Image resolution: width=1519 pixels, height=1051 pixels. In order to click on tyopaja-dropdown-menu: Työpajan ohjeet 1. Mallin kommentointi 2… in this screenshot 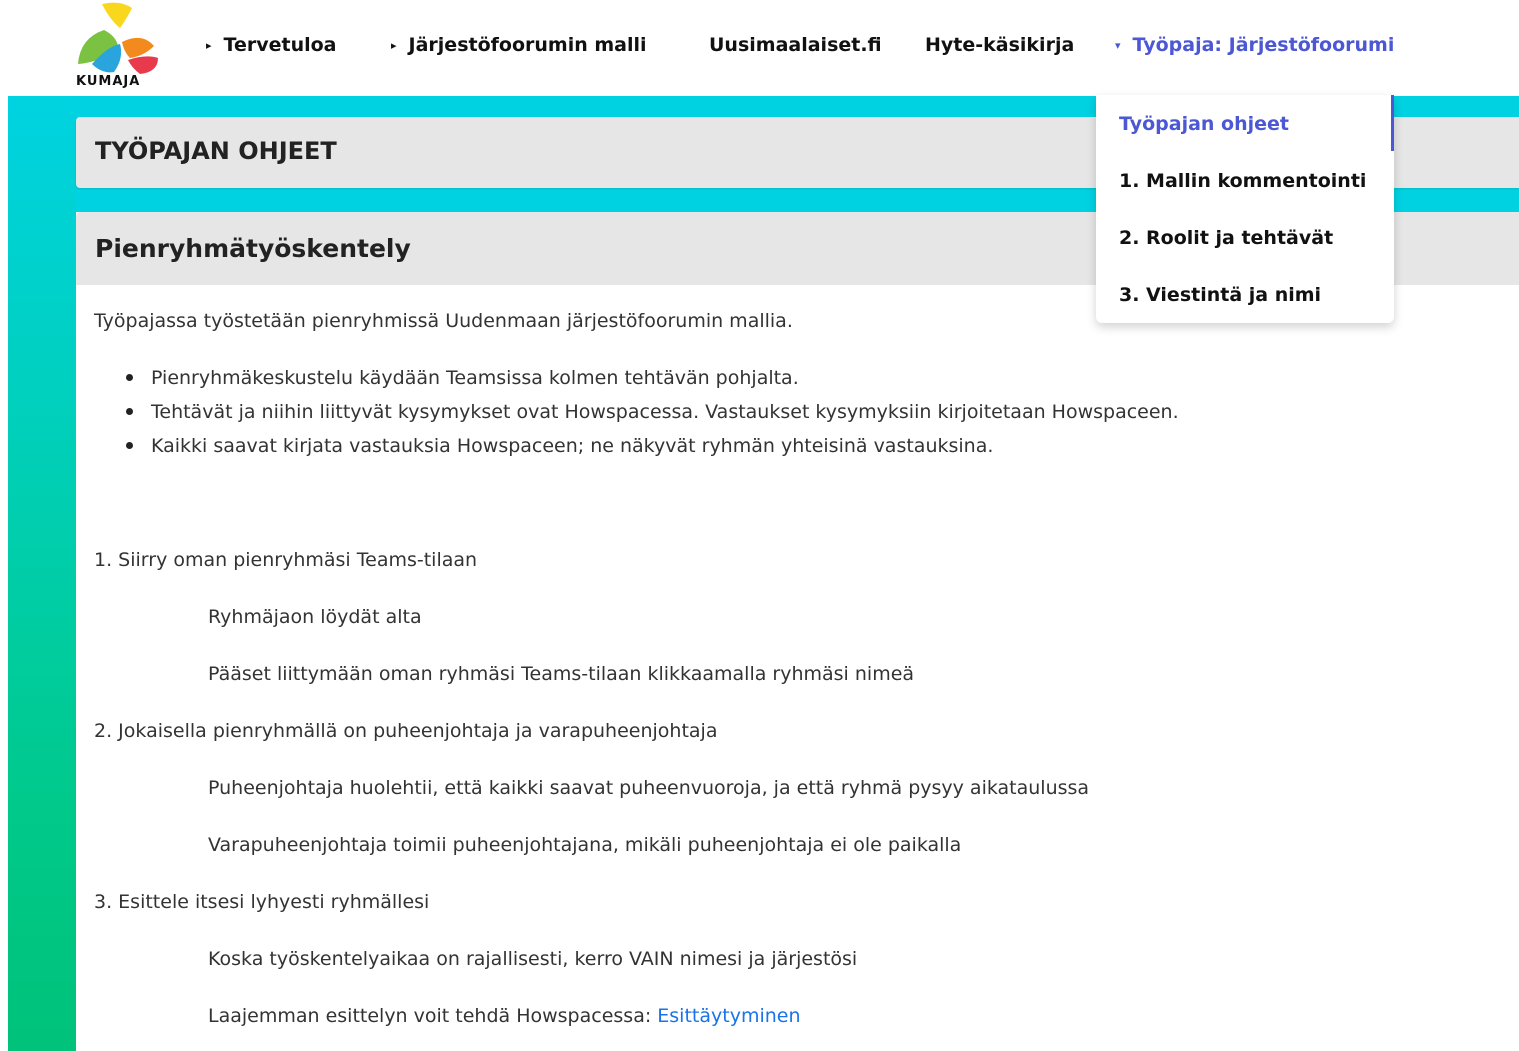, I will do `click(1245, 209)`.